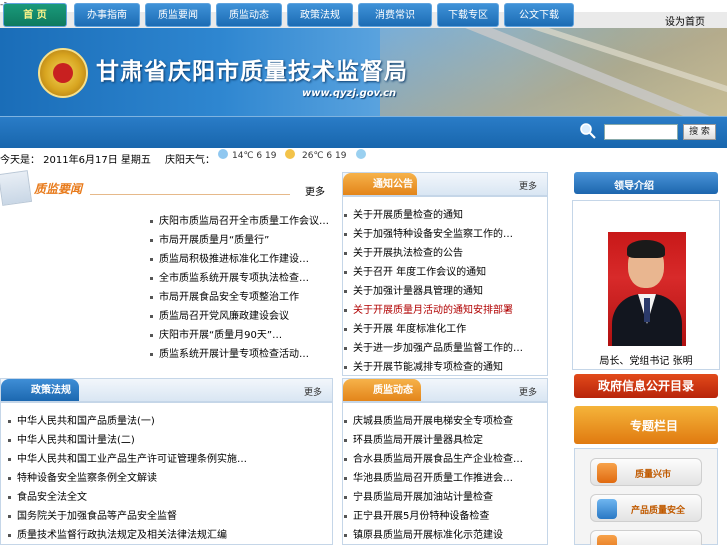 The image size is (727, 545). What do you see at coordinates (395, 15) in the screenshot?
I see `nav-consumer: 消费常识` at bounding box center [395, 15].